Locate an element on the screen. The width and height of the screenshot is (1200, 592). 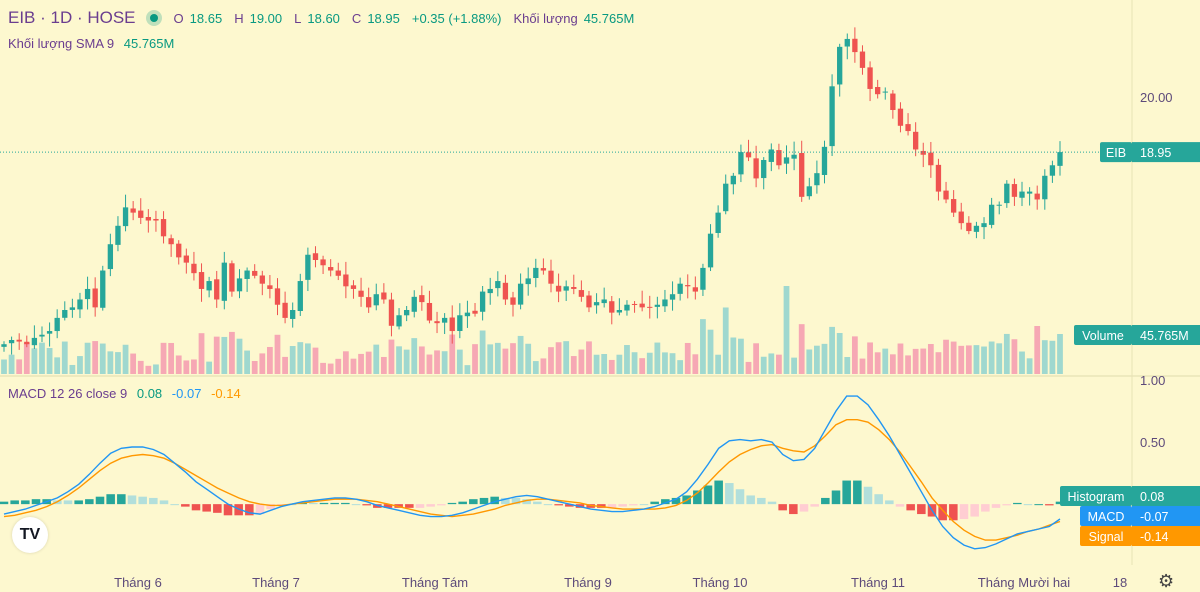
x-axis-tick-label: Tháng 9 is located at coordinates (588, 582).